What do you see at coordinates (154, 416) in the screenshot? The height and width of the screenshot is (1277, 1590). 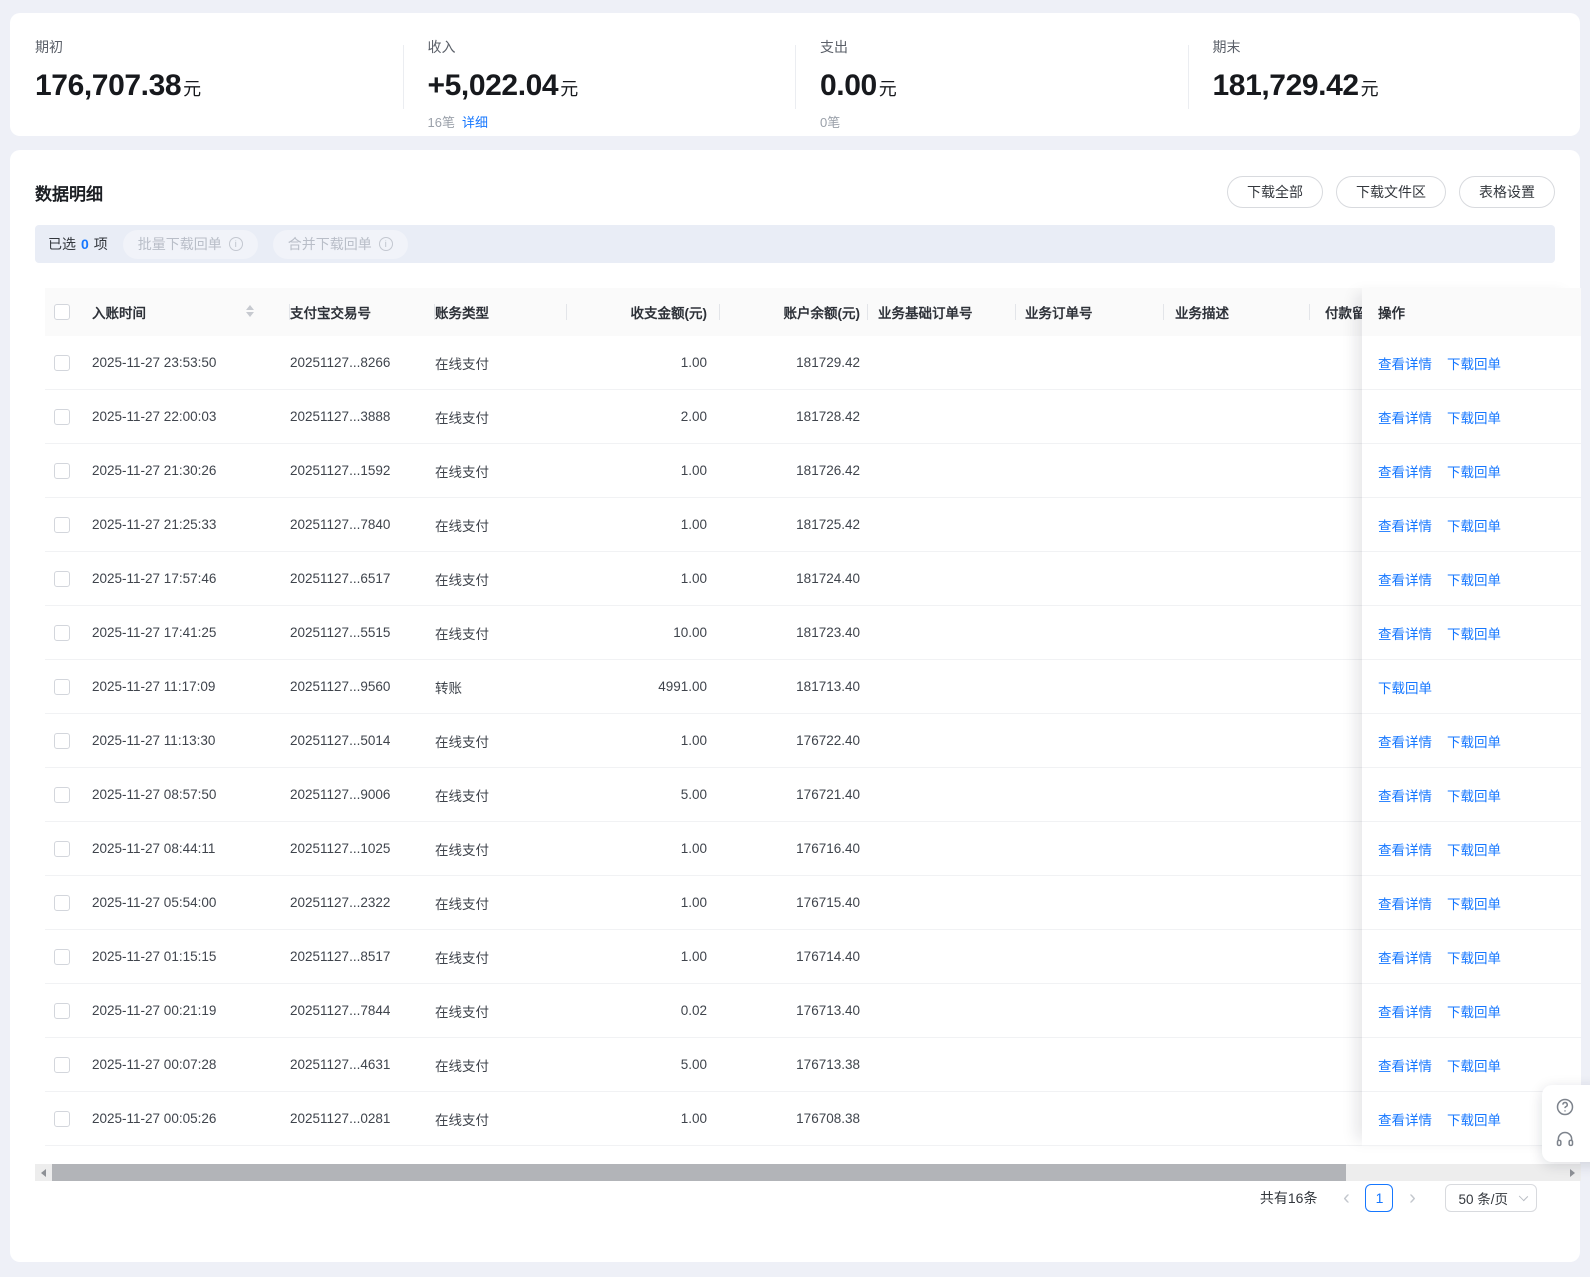 I see `cell-entry-time: 2025-11-27 22:00:03` at bounding box center [154, 416].